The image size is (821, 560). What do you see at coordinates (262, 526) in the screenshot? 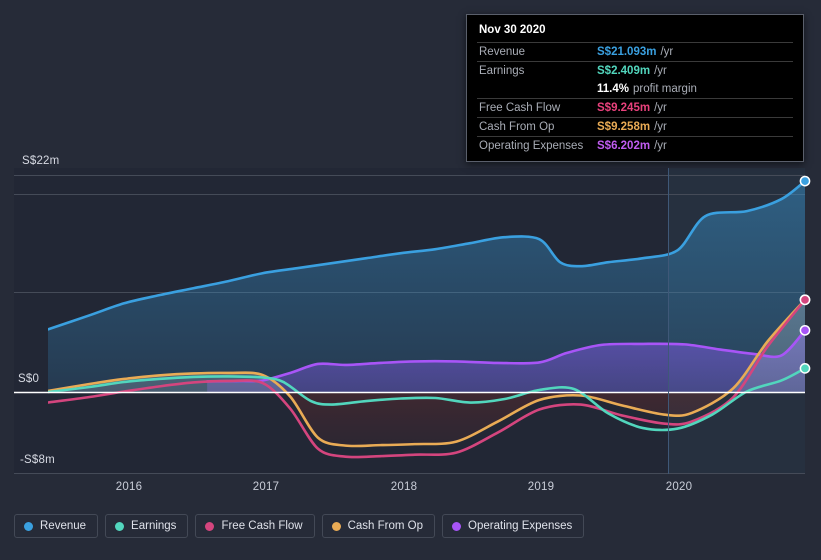
I see `legend-item-label: Free Cash Flow` at bounding box center [262, 526].